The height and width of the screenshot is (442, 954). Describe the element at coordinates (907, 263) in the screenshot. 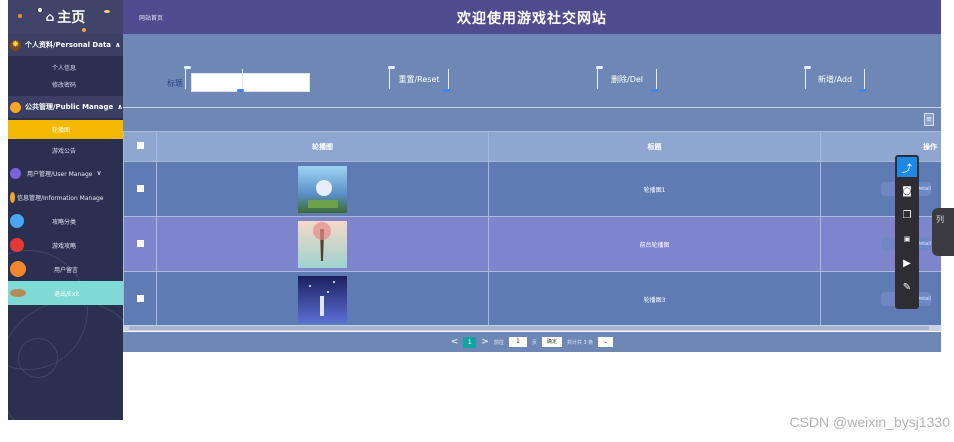

I see `video-icon: ▶` at that location.